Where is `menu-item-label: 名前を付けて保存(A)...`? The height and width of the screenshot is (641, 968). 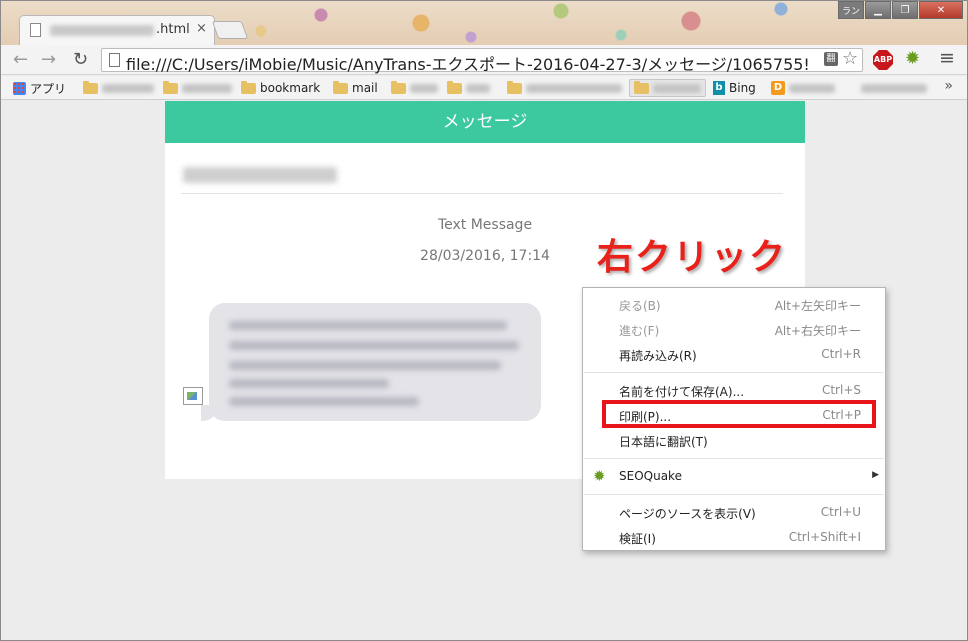 menu-item-label: 名前を付けて保存(A)... is located at coordinates (682, 392).